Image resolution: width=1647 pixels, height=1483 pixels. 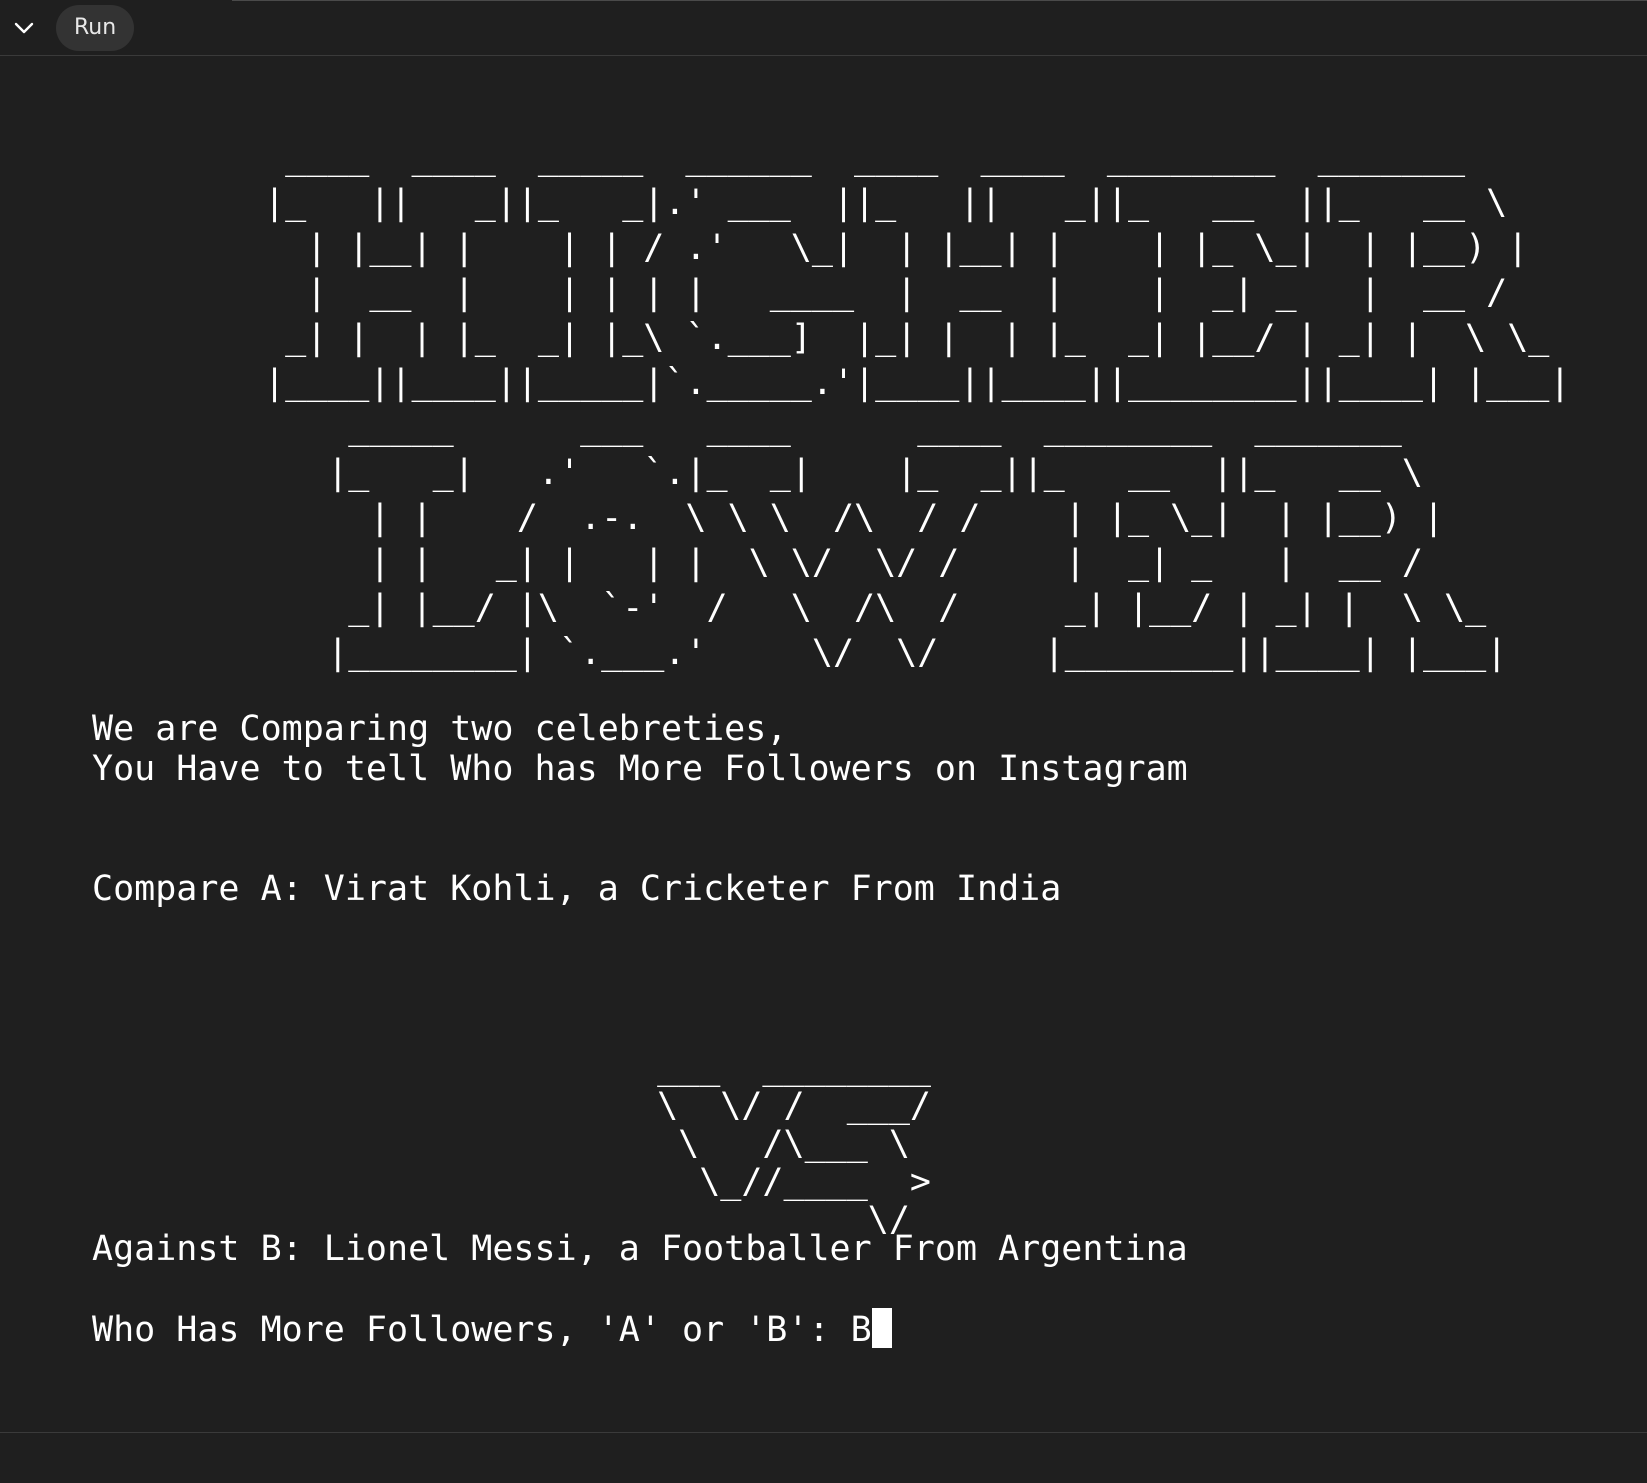 I want to click on input-prompt-label: Who Has More Followers, 'A' or 'B':, so click(x=471, y=1330).